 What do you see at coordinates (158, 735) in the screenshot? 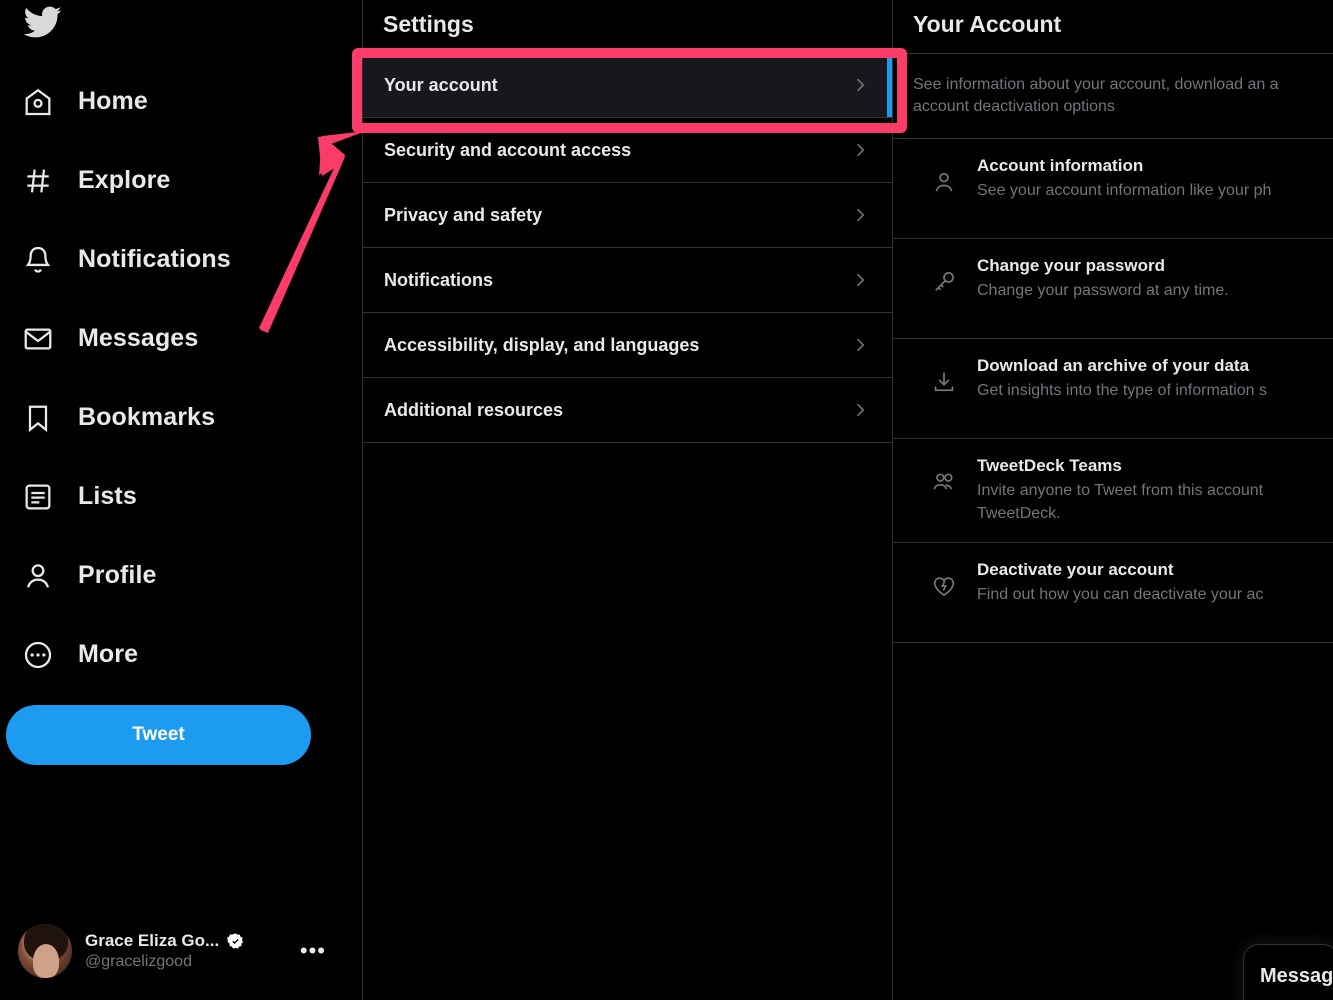
I see `tweet-button: Tweet` at bounding box center [158, 735].